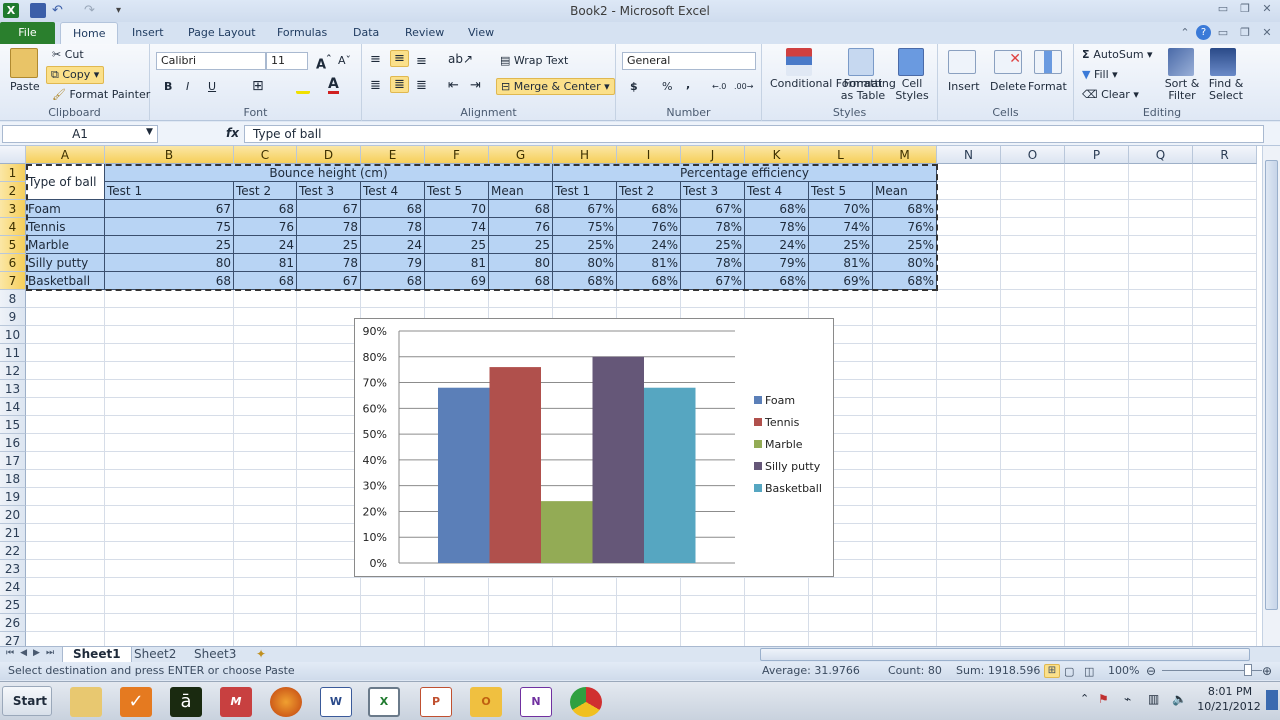 This screenshot has width=1280, height=720. I want to click on m-app-icon: M, so click(236, 702).